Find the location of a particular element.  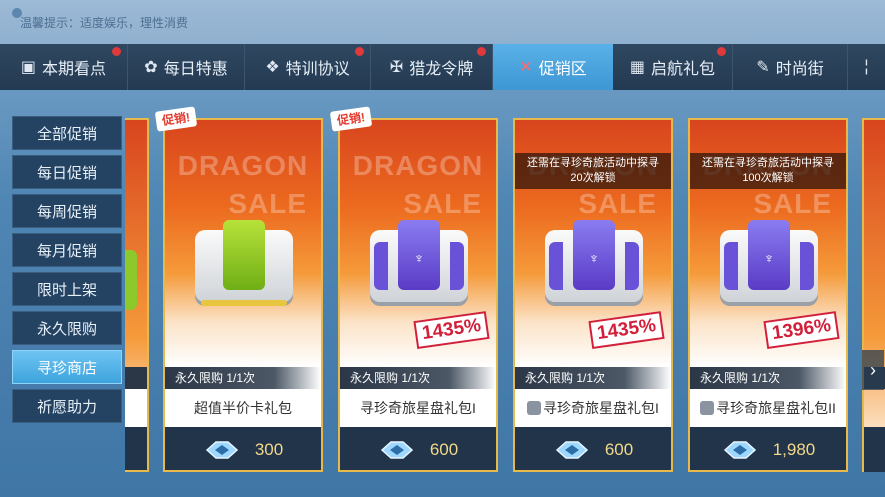

tab-label: 特训协议 is located at coordinates (317, 69).